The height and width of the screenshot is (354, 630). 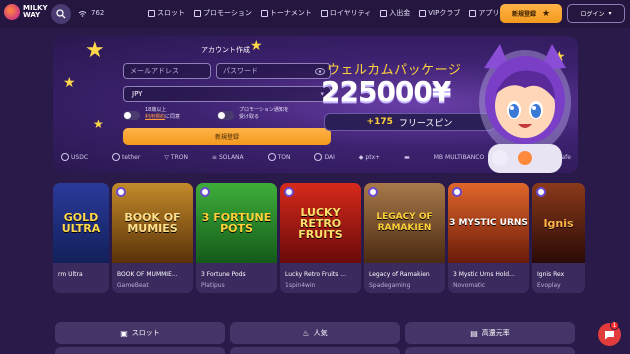 What do you see at coordinates (12, 12) in the screenshot?
I see `logo-mark-icon` at bounding box center [12, 12].